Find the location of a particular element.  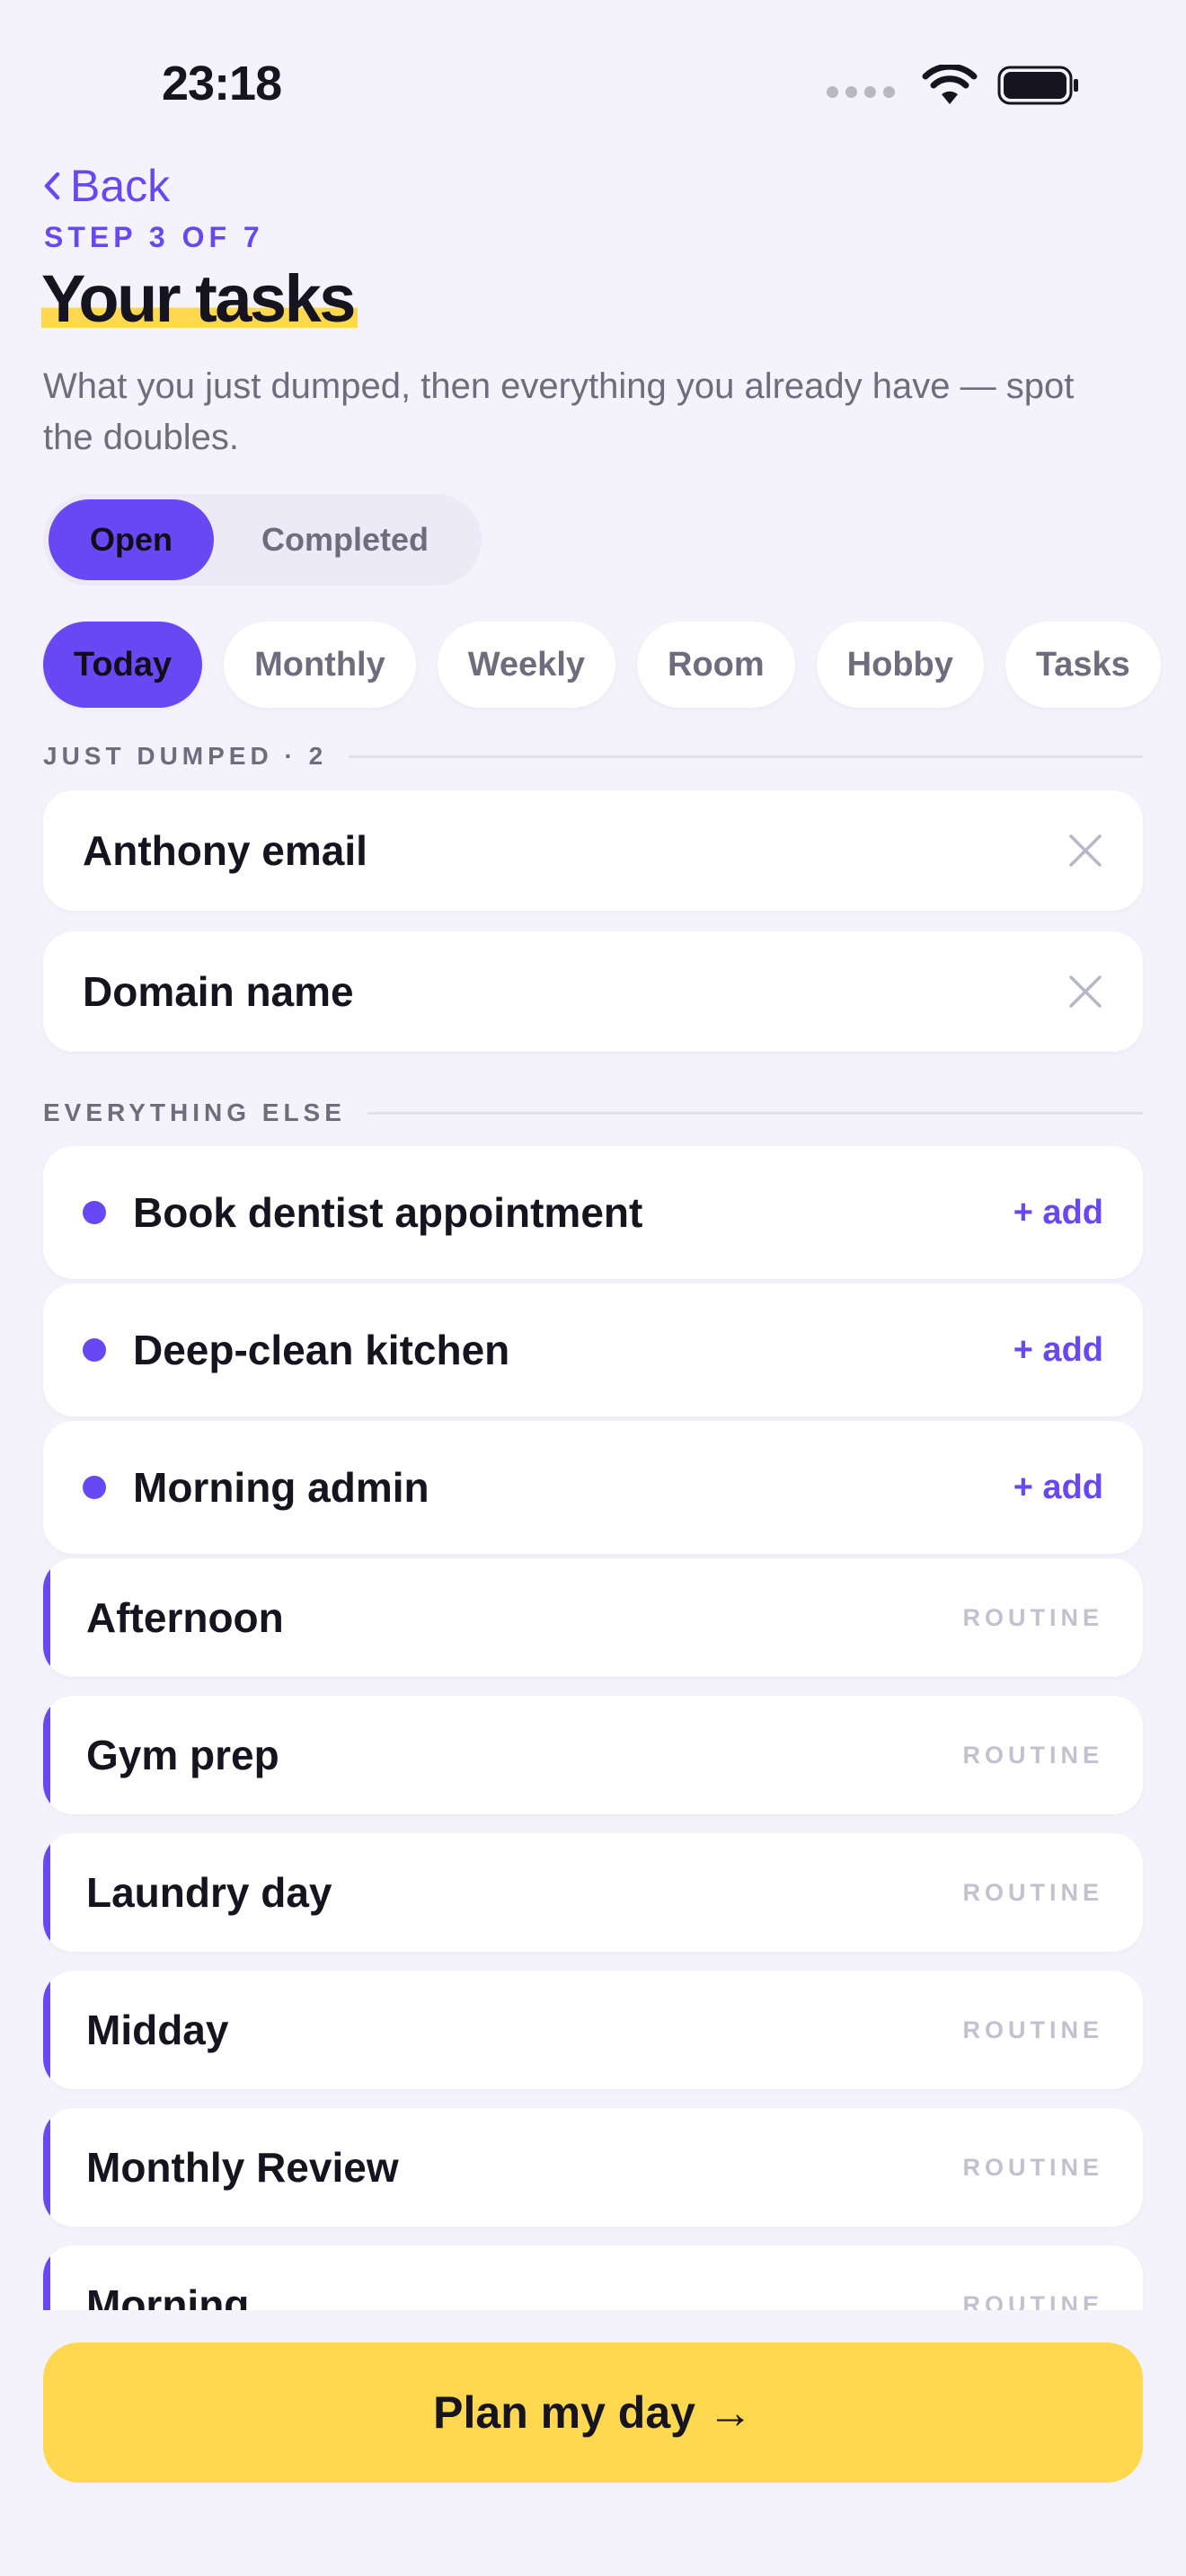

dumped-item-title: Anthony email is located at coordinates (225, 850).